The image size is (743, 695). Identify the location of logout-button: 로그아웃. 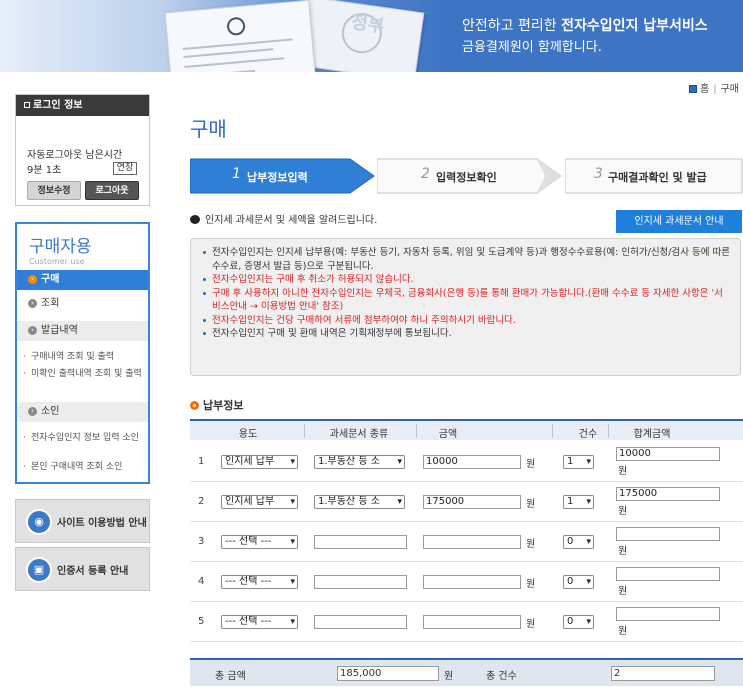
(112, 190).